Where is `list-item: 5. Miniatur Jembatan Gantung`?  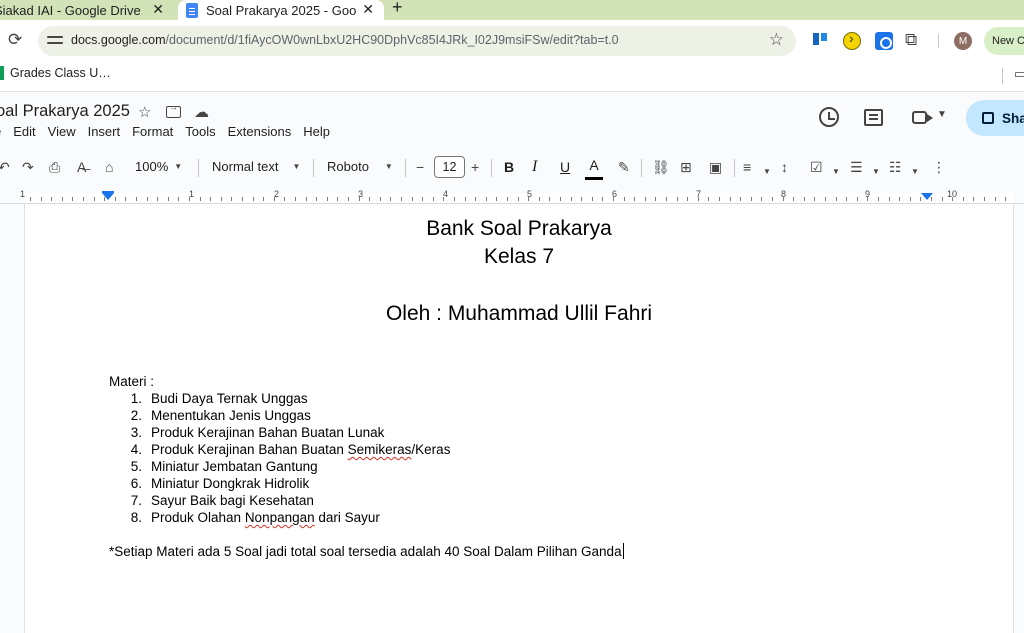 list-item: 5. Miniatur Jembatan Gantung is located at coordinates (279, 466).